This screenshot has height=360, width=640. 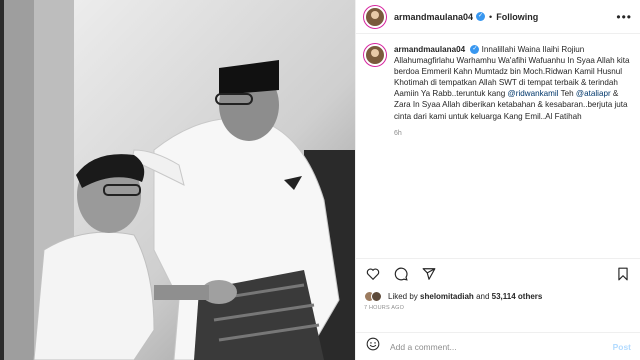 I want to click on caption-verified-badge-icon: ✓, so click(x=475, y=50).